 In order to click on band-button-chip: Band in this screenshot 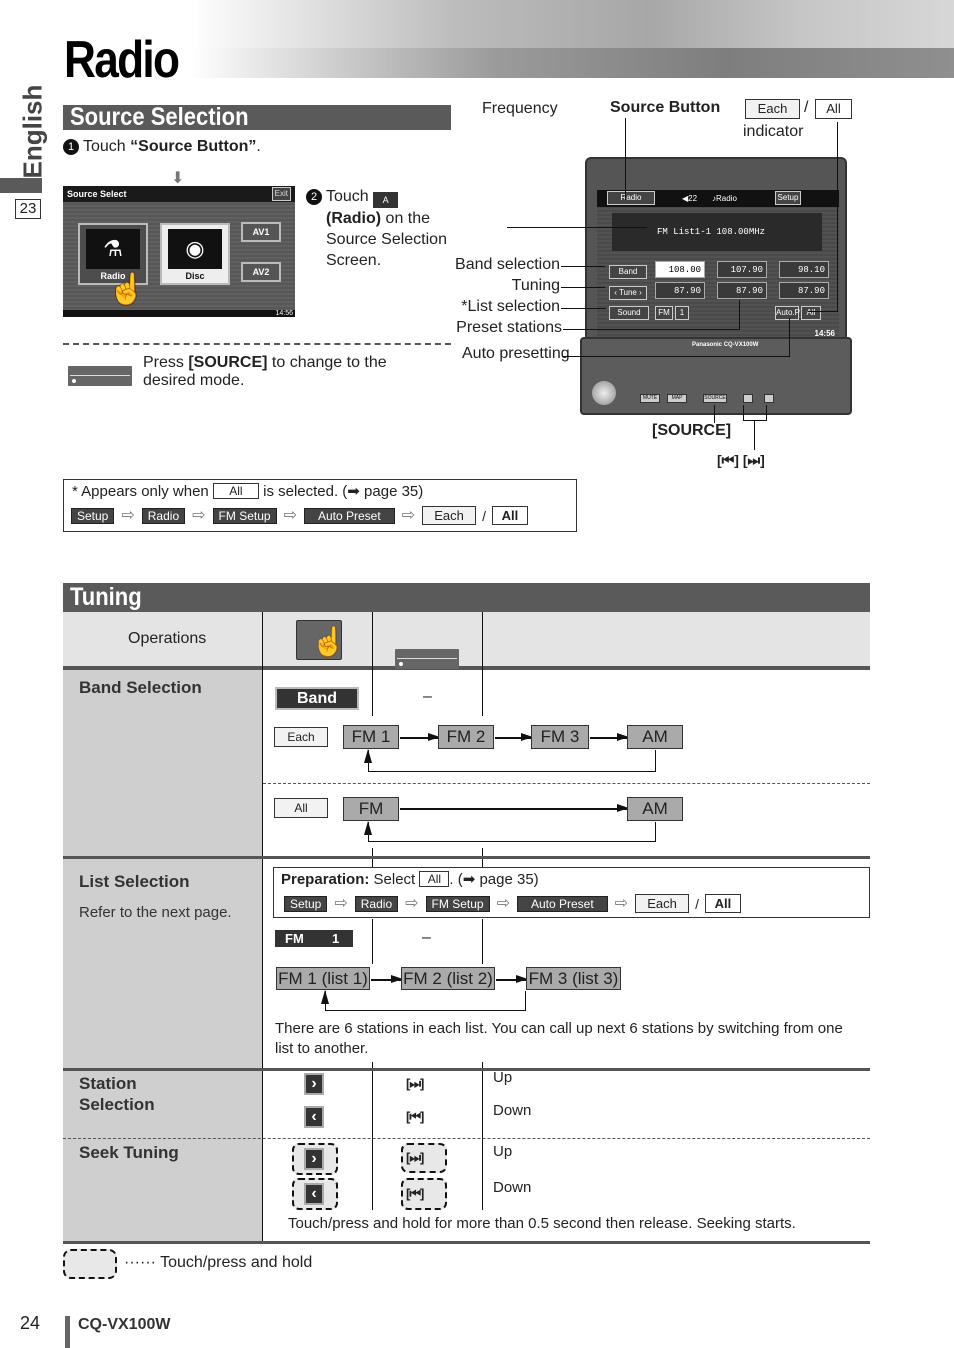, I will do `click(317, 698)`.